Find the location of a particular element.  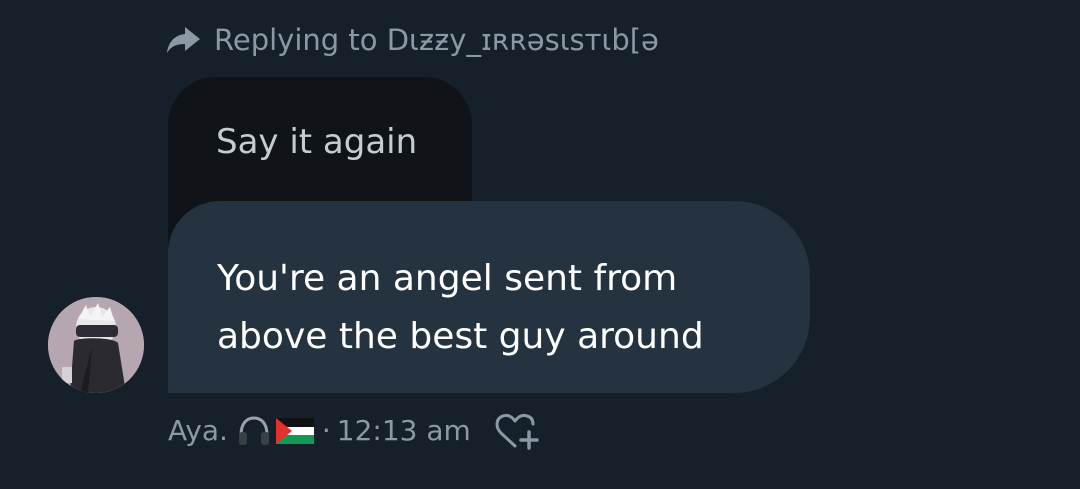

message-meta: Aya. · 12:13 am is located at coordinates (354, 431).